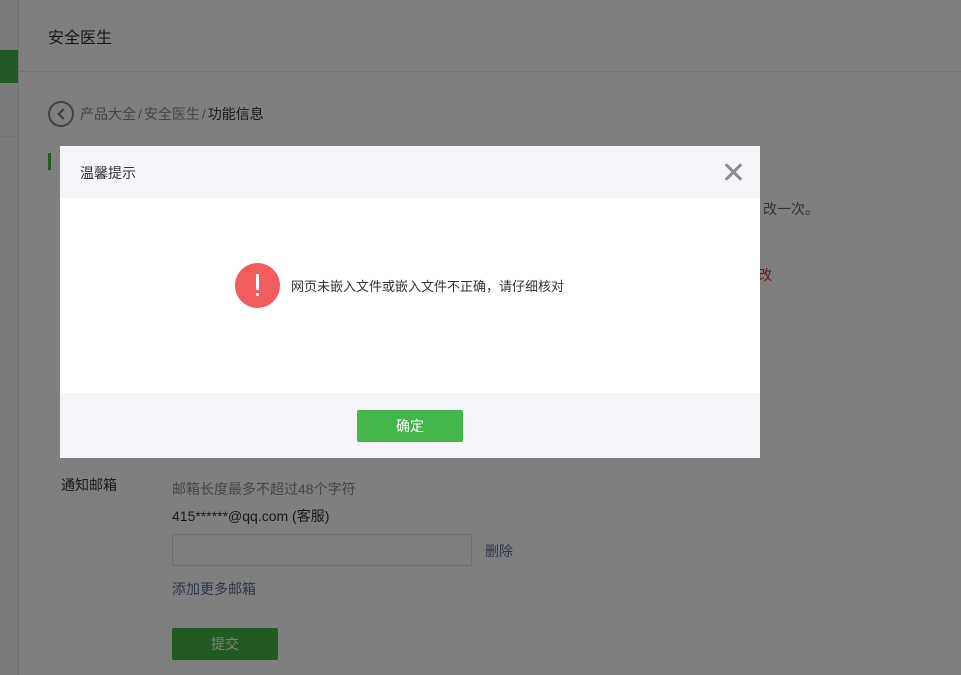 This screenshot has height=675, width=961. I want to click on dialog-footer: 确定, so click(410, 425).